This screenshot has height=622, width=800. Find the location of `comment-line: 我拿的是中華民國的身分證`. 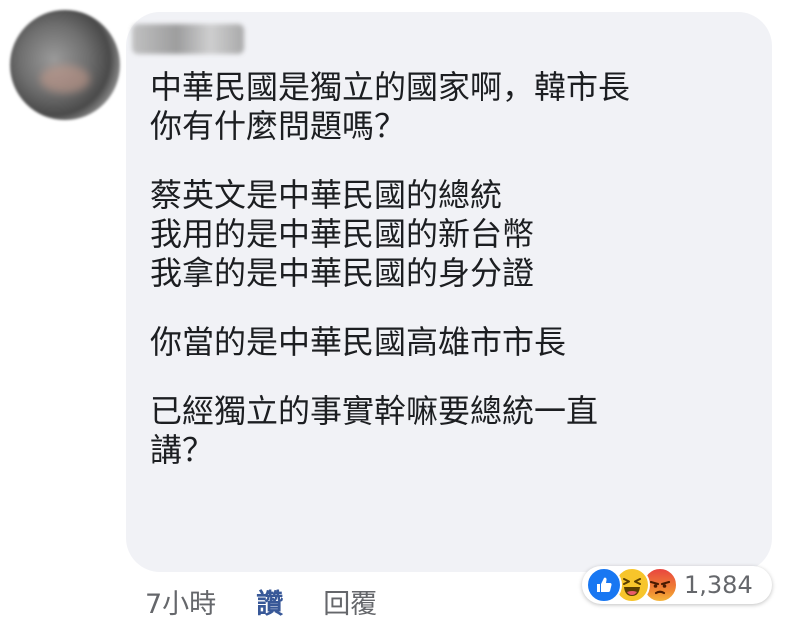

comment-line: 我拿的是中華民國的身分證 is located at coordinates (342, 273).